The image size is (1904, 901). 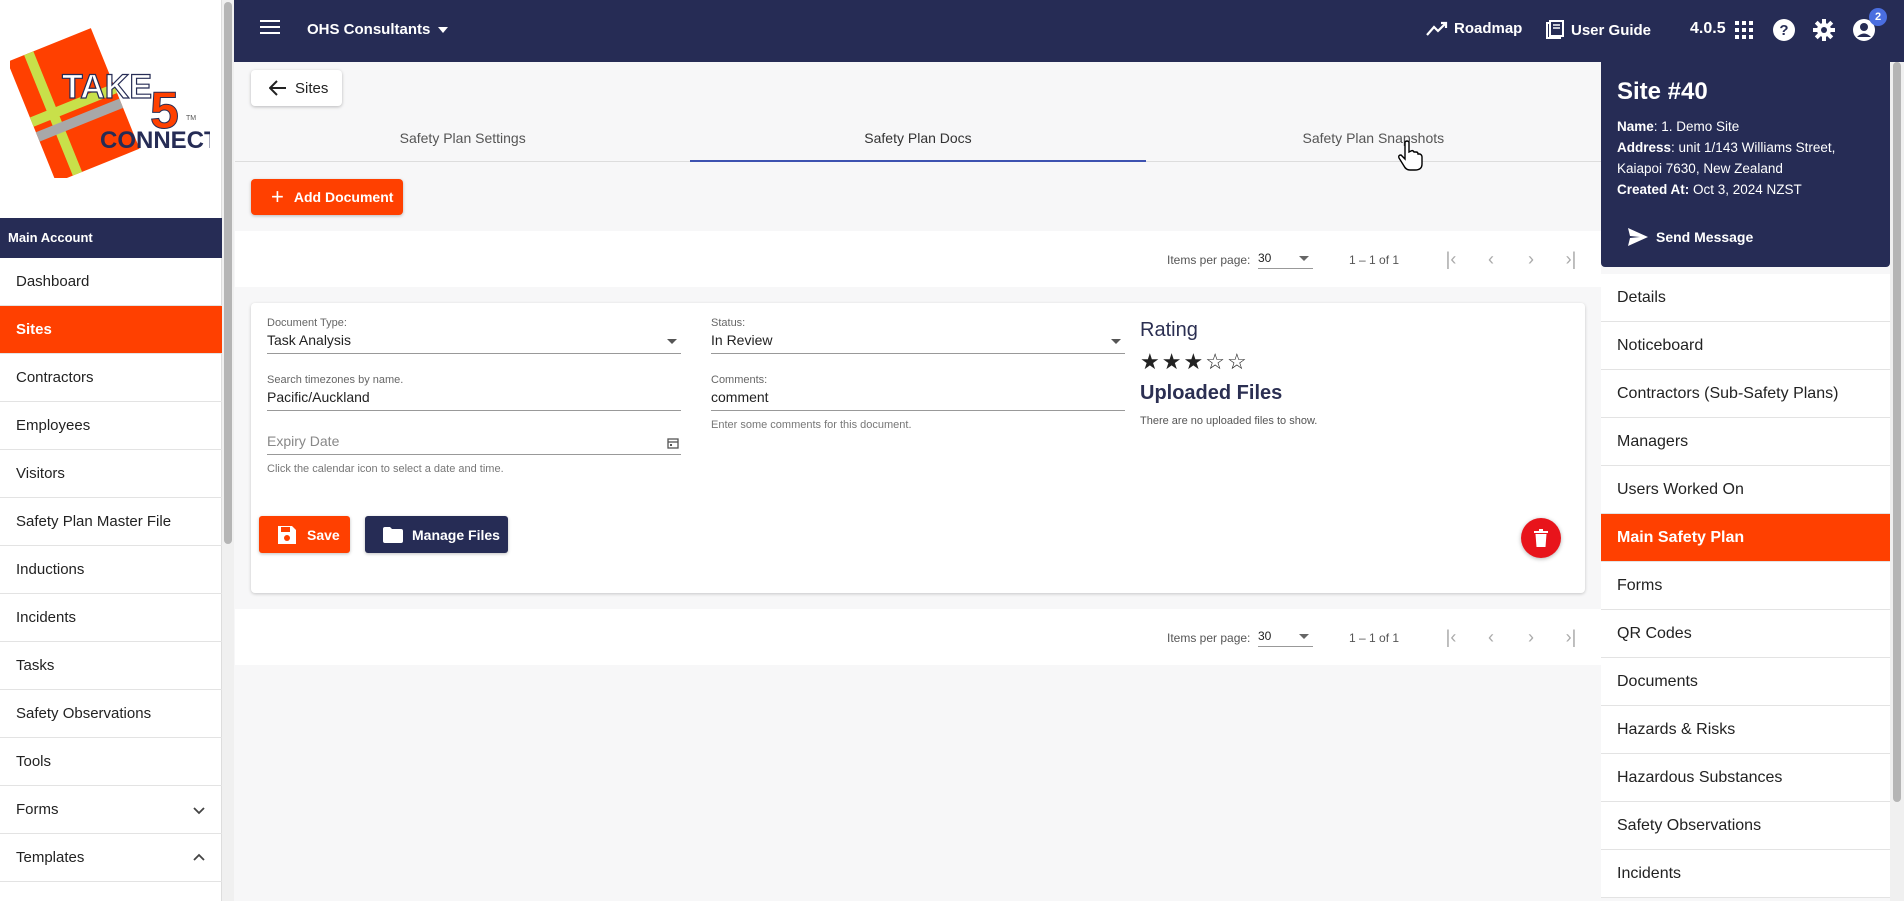 I want to click on roadmap-label: Roadmap, so click(x=1488, y=28).